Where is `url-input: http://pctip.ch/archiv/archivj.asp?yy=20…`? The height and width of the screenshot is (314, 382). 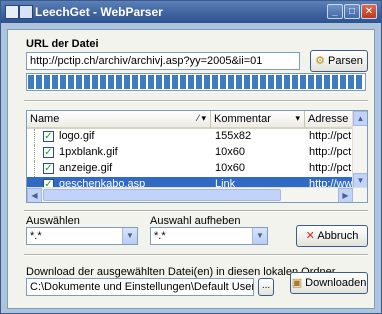
url-input: http://pctip.ch/archiv/archivj.asp?yy=20… is located at coordinates (163, 61).